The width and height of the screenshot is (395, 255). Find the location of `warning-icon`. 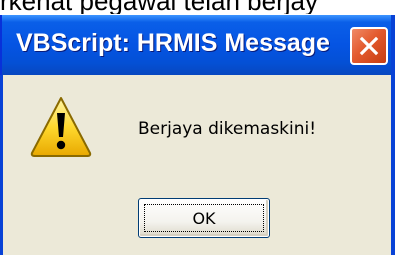

warning-icon is located at coordinates (61, 127).